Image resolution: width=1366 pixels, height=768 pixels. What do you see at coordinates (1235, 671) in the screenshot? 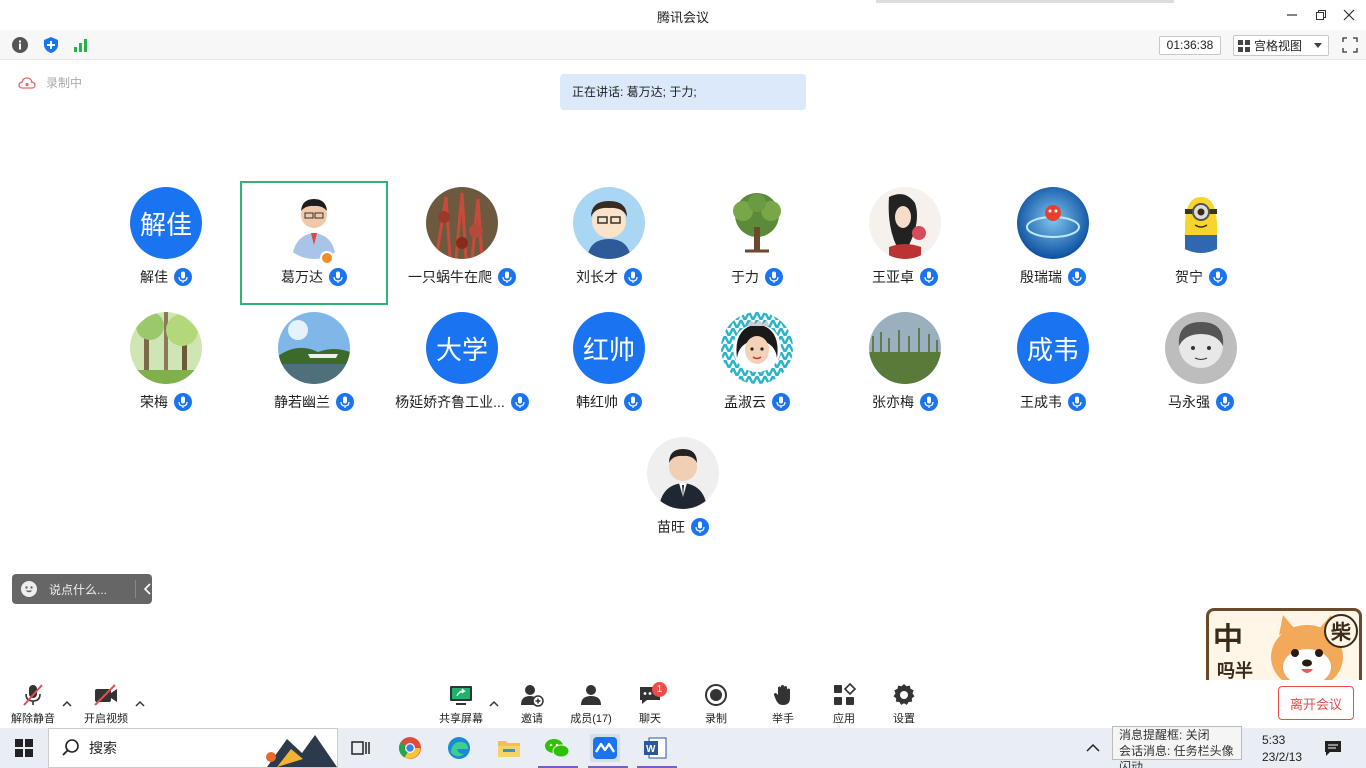
I see `svg-text: 吗半` at bounding box center [1235, 671].